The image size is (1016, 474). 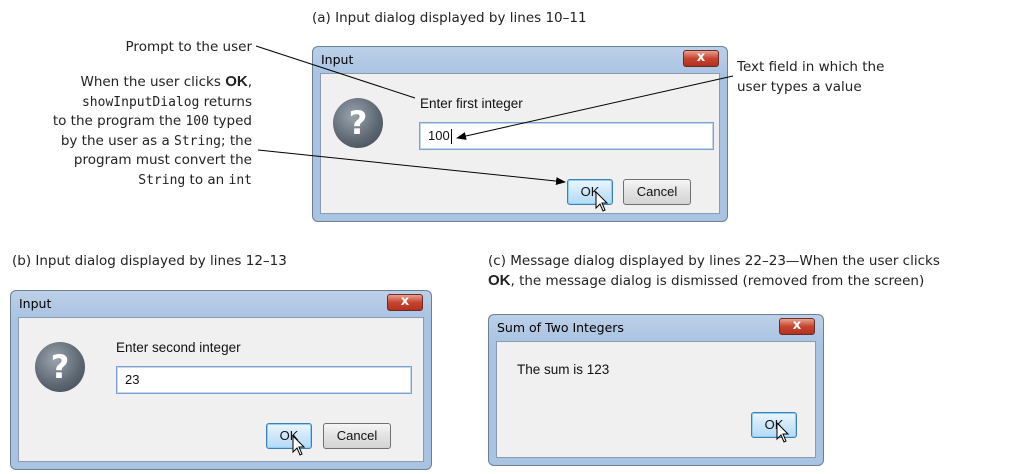 I want to click on text-field-callout-arrow, so click(x=595, y=107).